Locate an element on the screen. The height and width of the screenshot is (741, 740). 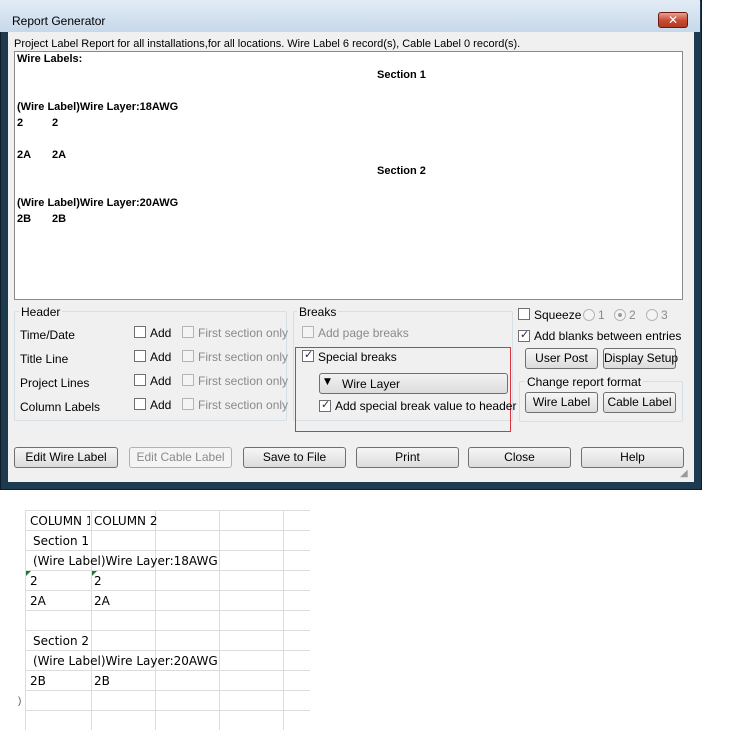
time-date-first-section-checkbox is located at coordinates (188, 332).